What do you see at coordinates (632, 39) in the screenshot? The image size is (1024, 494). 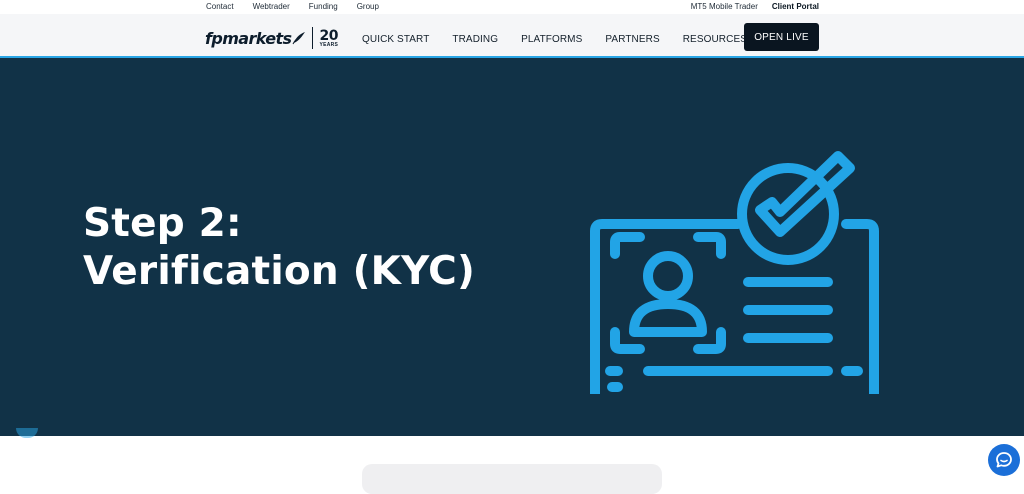 I see `nav-partners: PARTNERS` at bounding box center [632, 39].